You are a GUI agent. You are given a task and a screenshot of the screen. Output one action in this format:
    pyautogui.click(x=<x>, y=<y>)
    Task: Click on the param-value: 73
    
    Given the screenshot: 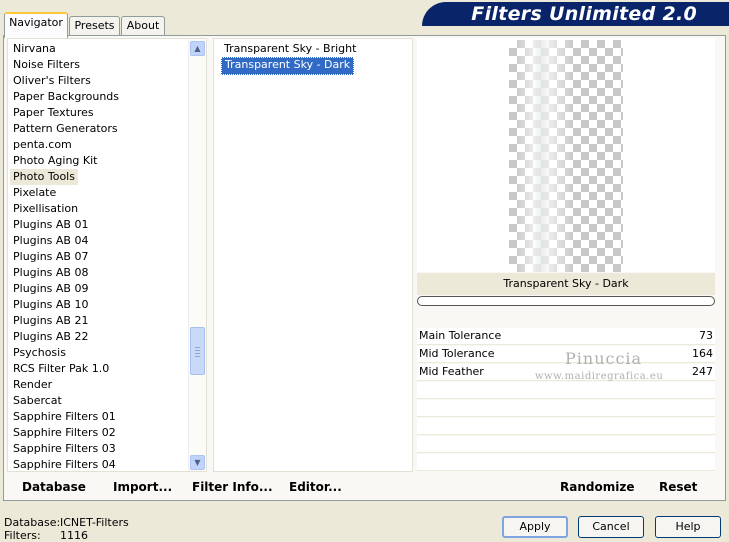 What is the action you would take?
    pyautogui.click(x=706, y=335)
    